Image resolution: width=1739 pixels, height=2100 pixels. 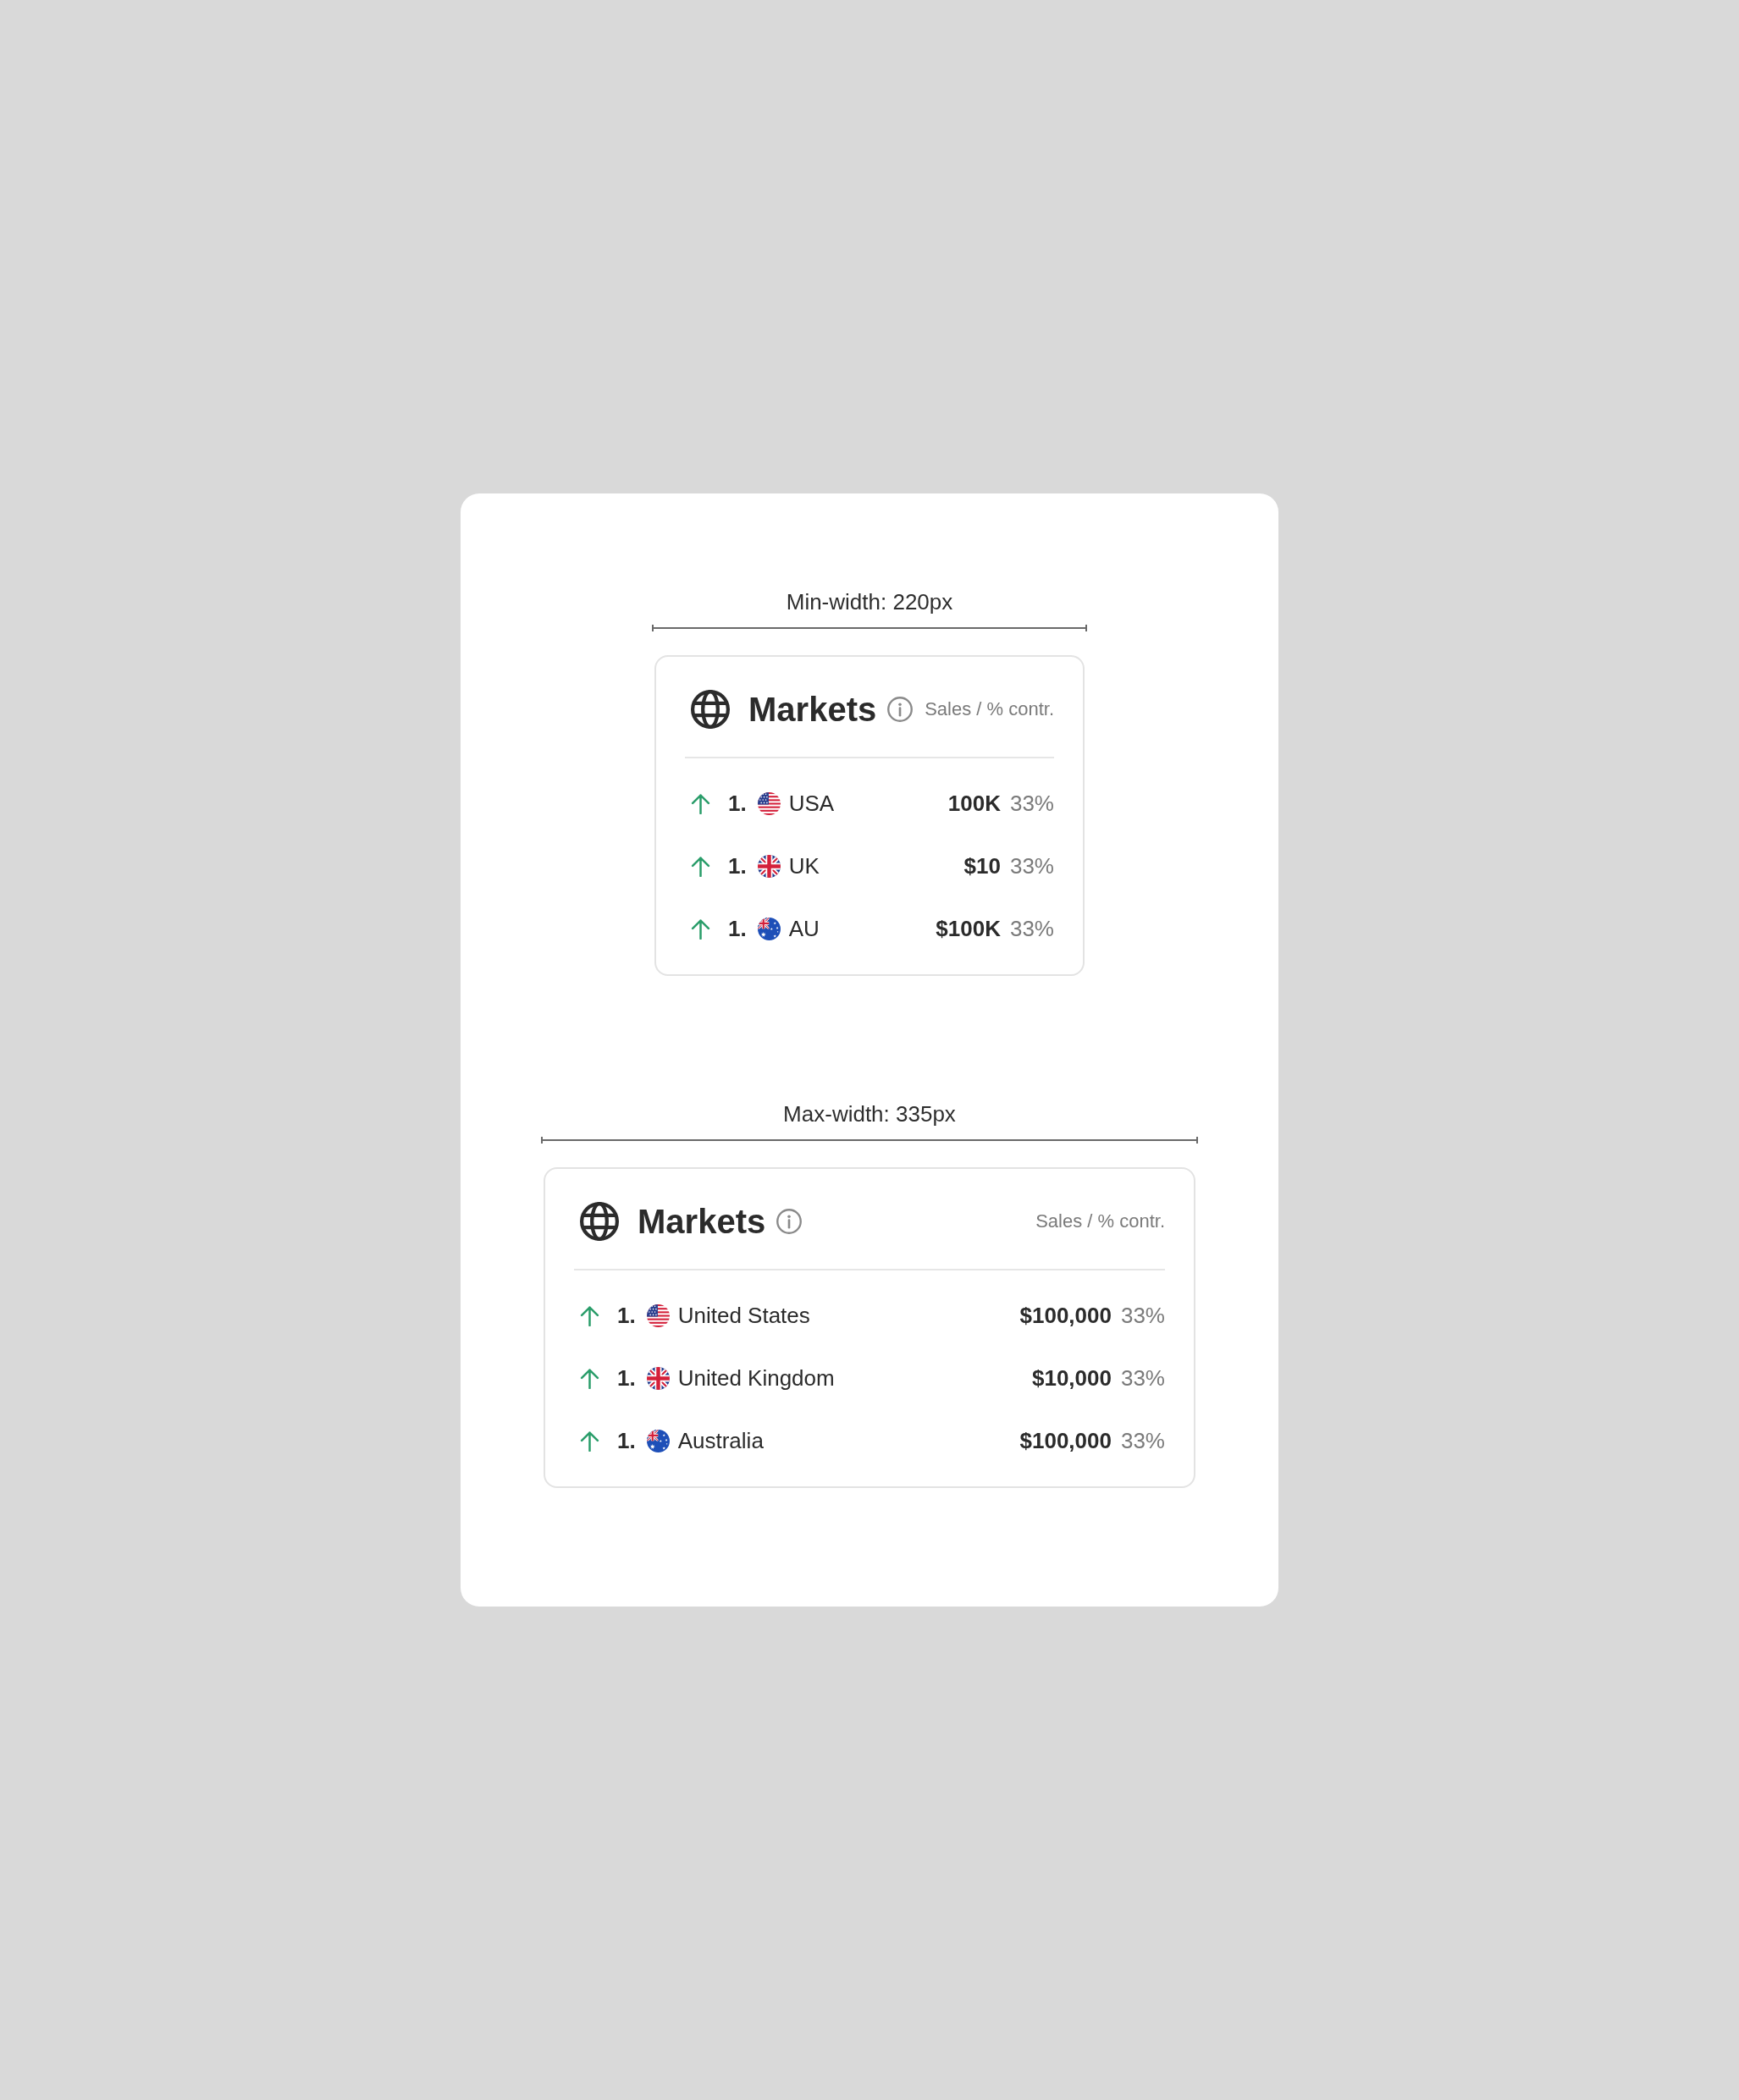 I want to click on sales-value: $10,000, so click(x=1071, y=1378).